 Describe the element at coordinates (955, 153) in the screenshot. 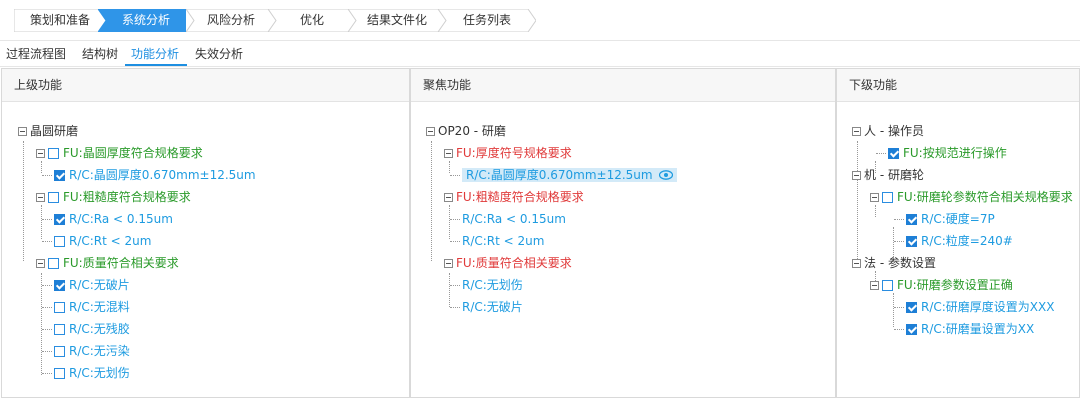

I see `fu-label: FU:按规范进行操作` at that location.